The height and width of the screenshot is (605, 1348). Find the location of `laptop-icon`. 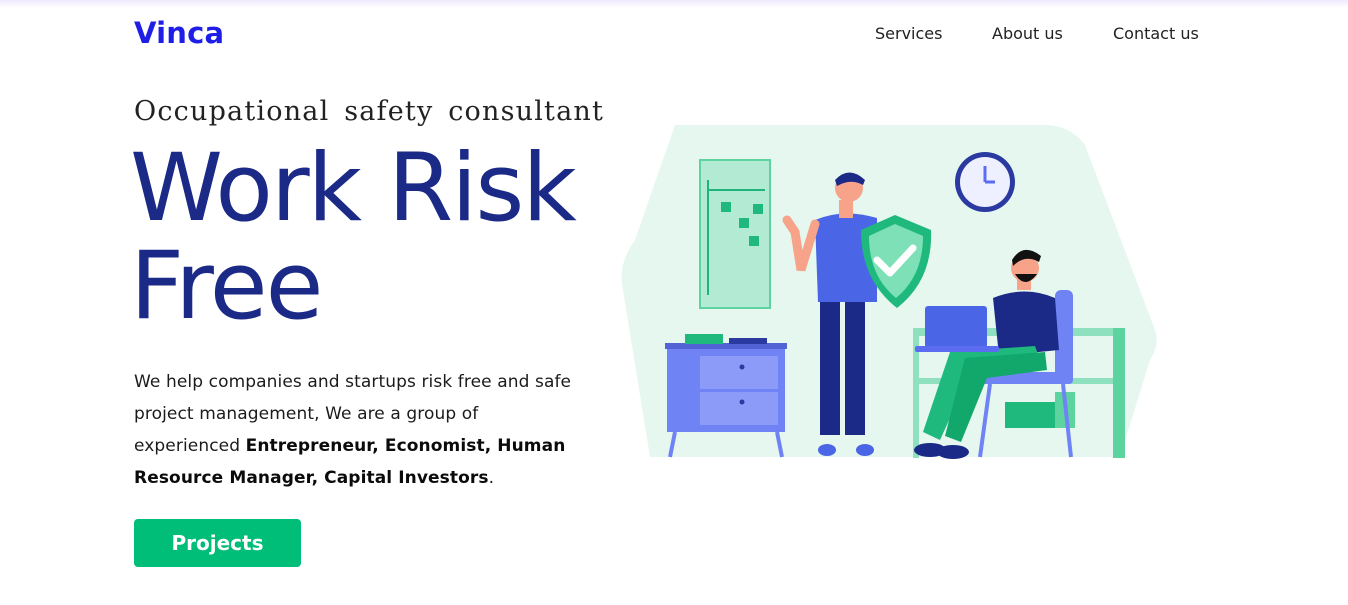

laptop-icon is located at coordinates (957, 329).